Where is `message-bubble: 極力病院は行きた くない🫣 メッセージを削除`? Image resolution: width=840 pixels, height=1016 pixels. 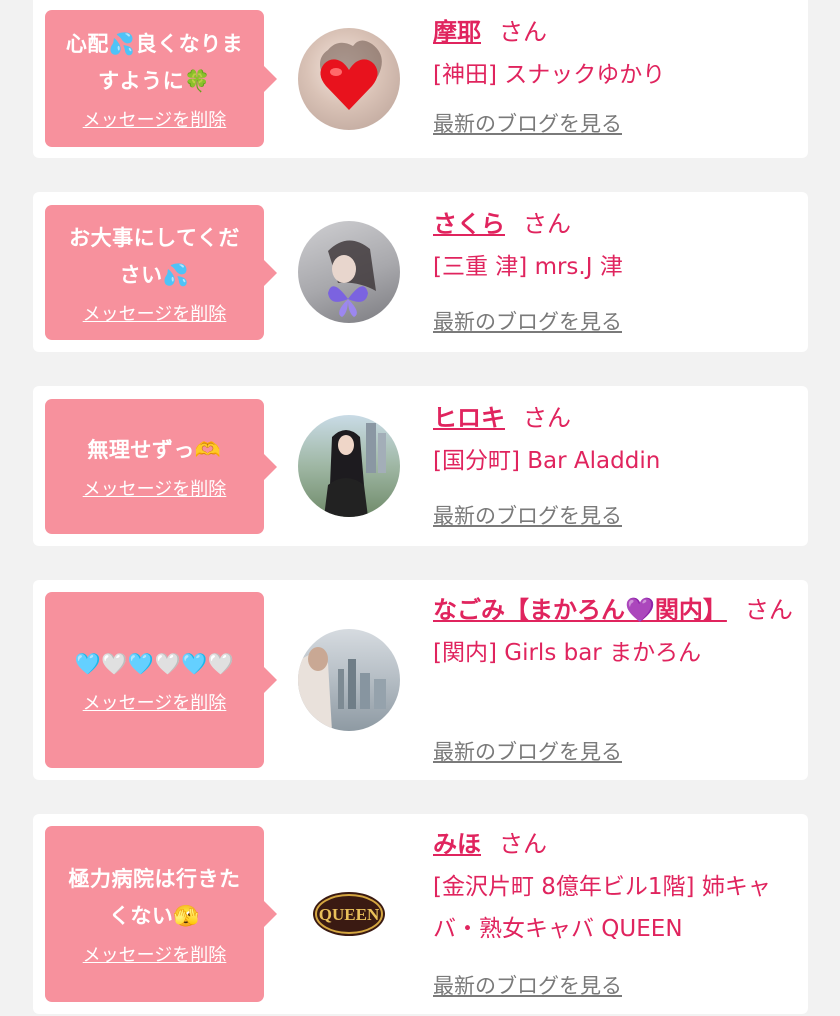 message-bubble: 極力病院は行きた くない🫣 メッセージを削除 is located at coordinates (161, 914).